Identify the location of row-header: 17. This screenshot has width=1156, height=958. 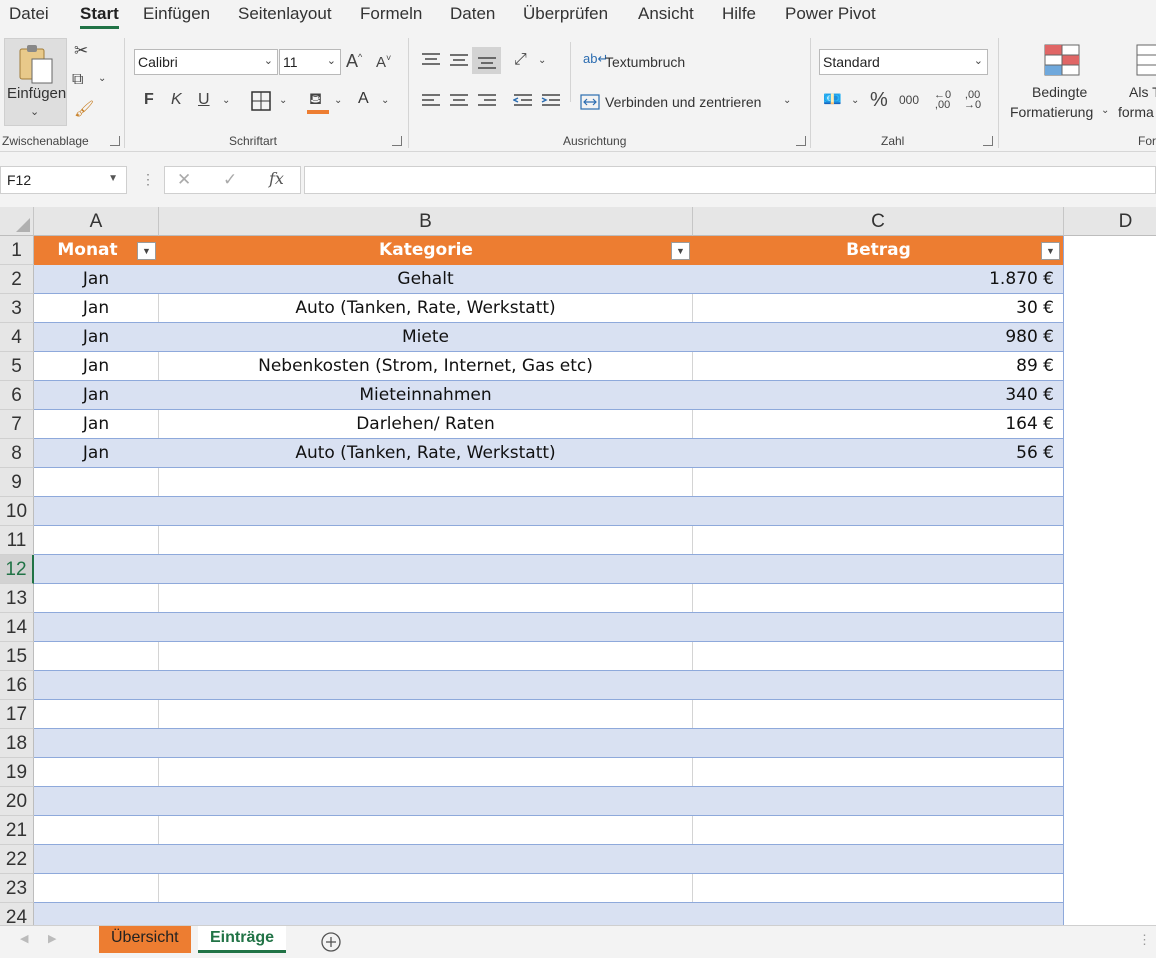
(17, 714).